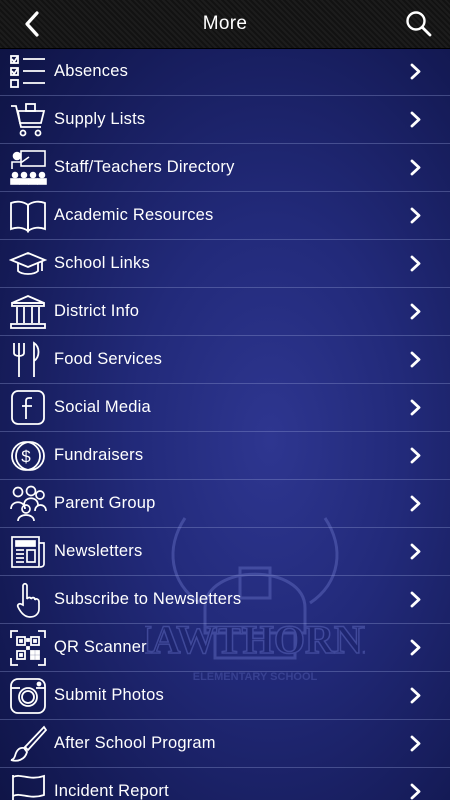 Image resolution: width=450 pixels, height=800 pixels. Describe the element at coordinates (105, 503) in the screenshot. I see `menu-item-label: Parent Group` at that location.